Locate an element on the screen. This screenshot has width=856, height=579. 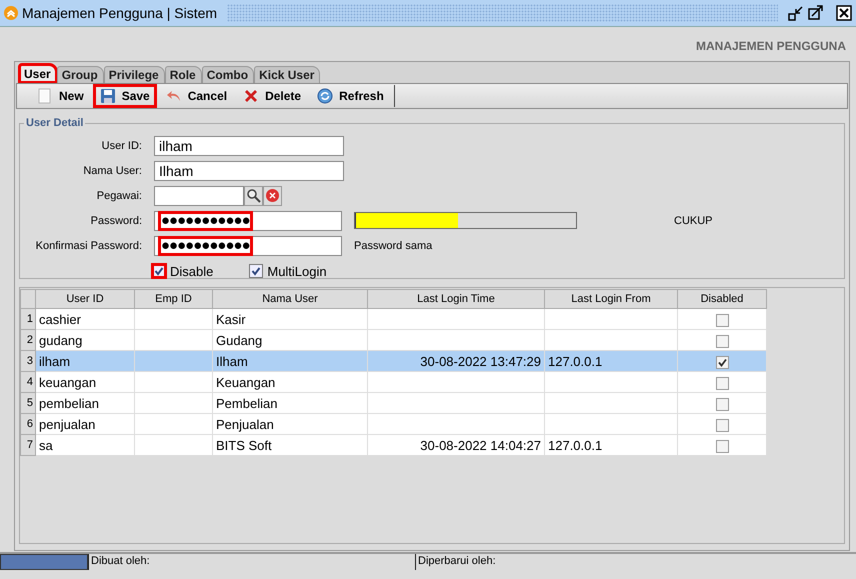
column-header: User ID is located at coordinates (85, 299).